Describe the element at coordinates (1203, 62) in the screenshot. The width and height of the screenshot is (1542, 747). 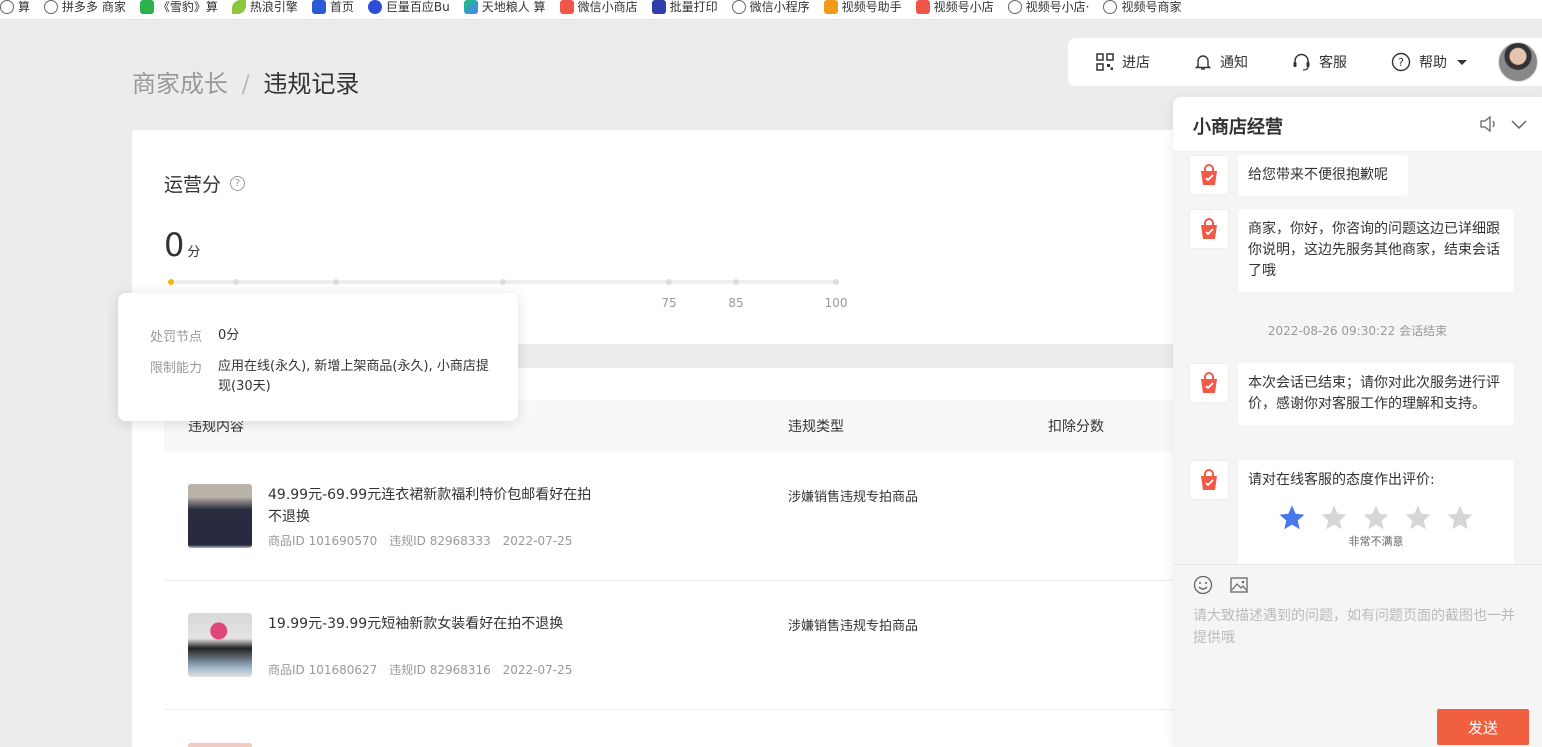
I see `bell-icon` at that location.